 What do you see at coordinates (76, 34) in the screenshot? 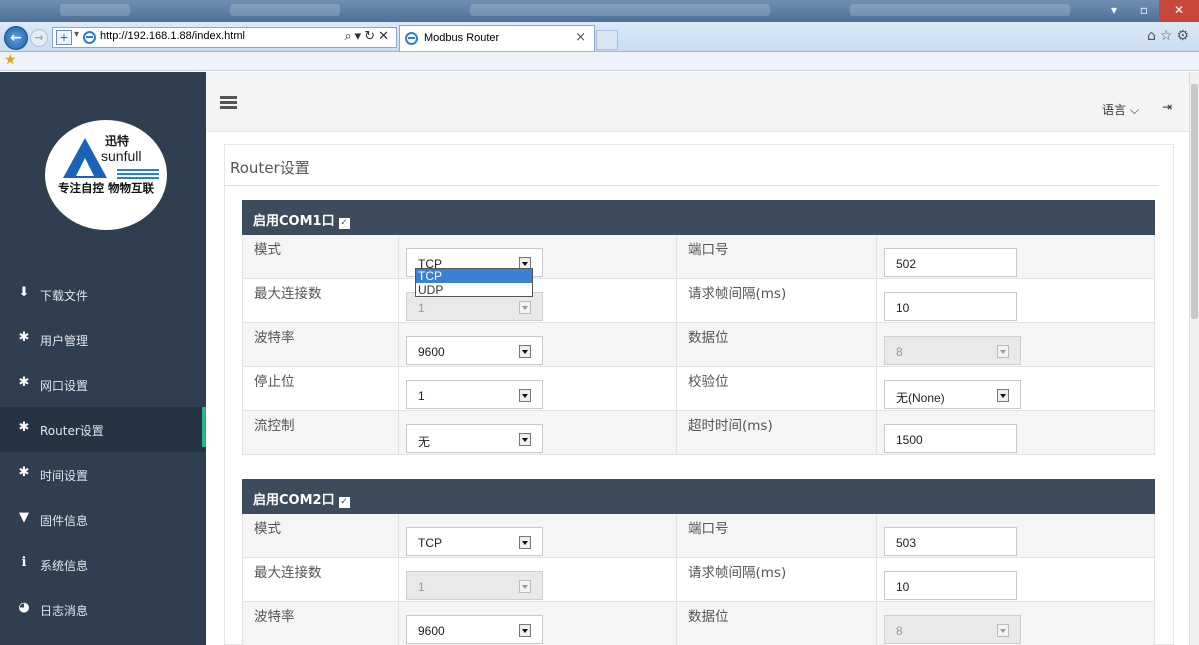
I see `chevron-down-icon: ▾` at bounding box center [76, 34].